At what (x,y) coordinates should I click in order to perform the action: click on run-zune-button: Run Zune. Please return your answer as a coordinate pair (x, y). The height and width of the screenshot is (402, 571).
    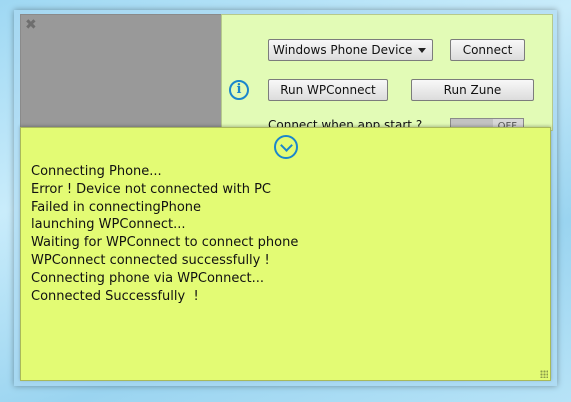
    Looking at the image, I should click on (472, 90).